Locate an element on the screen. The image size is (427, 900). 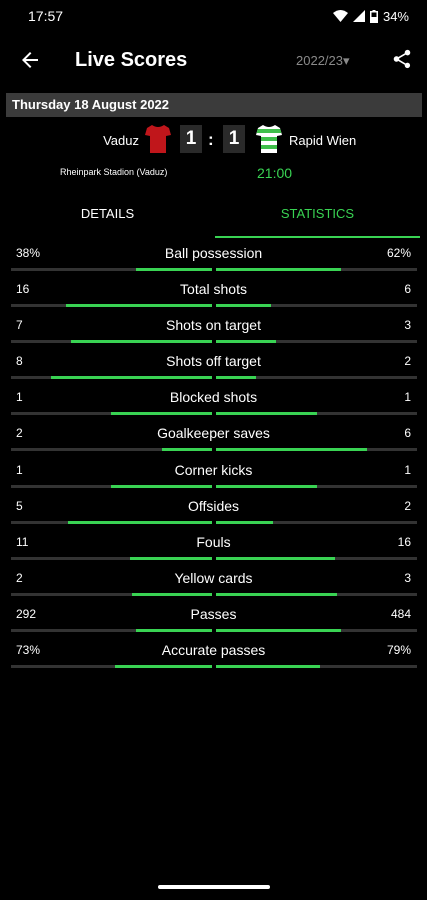
stat-row: 11 Fouls 16 is located at coordinates (213, 547).